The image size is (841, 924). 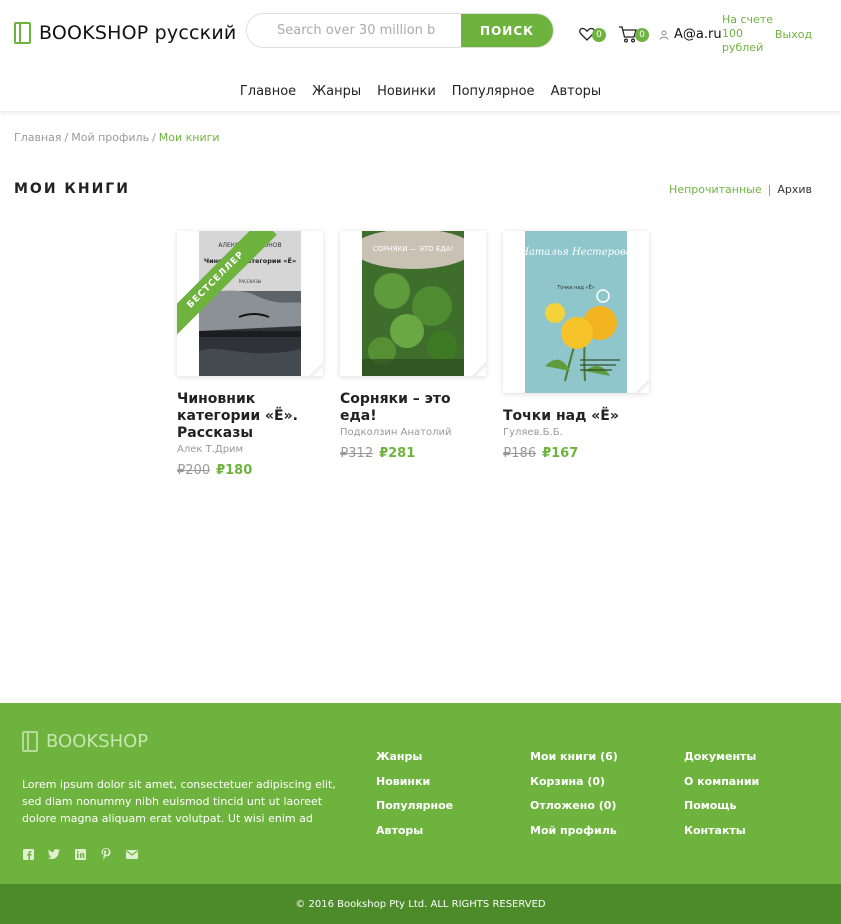 I want to click on footer-link-genres: Жанры, so click(x=414, y=757).